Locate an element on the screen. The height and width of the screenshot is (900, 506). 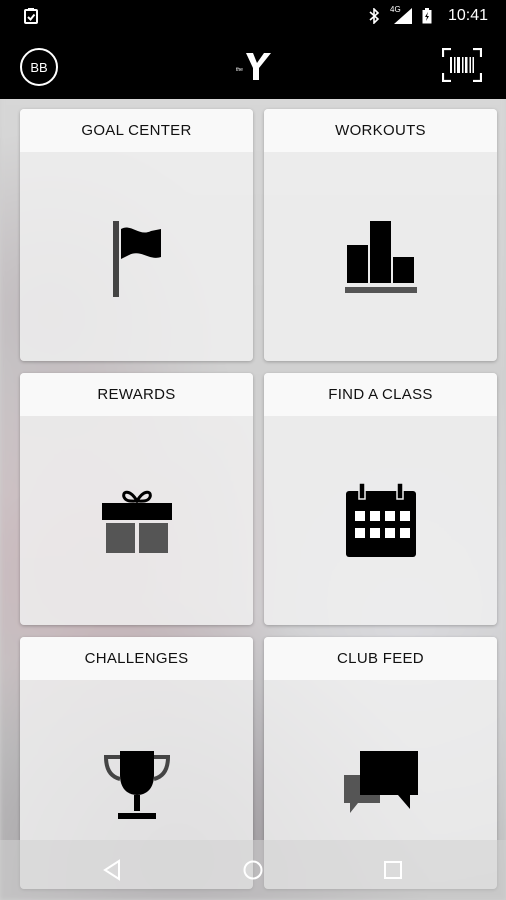
flag-icon is located at coordinates (136, 259).